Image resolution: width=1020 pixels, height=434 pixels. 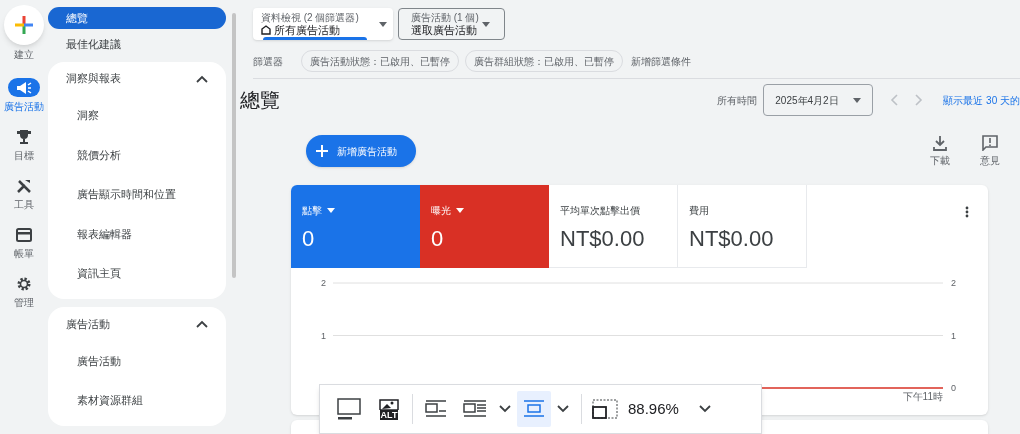 I want to click on metric-tile: 曝光 0, so click(x=484, y=226).